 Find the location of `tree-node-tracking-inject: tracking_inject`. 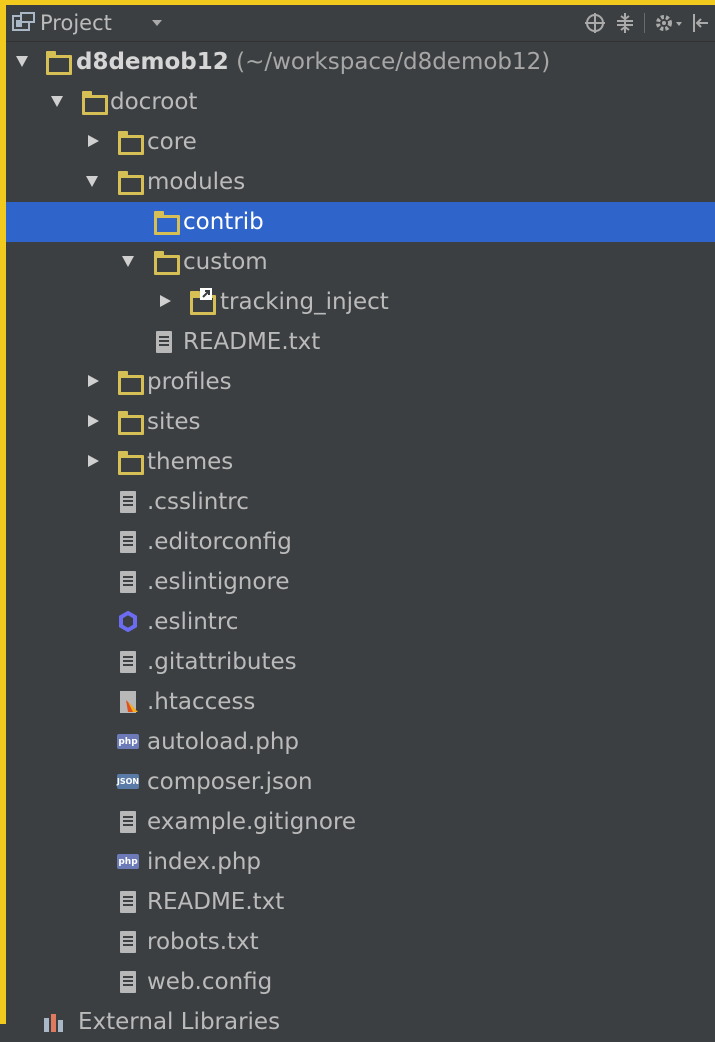

tree-node-tracking-inject: tracking_inject is located at coordinates (360, 302).